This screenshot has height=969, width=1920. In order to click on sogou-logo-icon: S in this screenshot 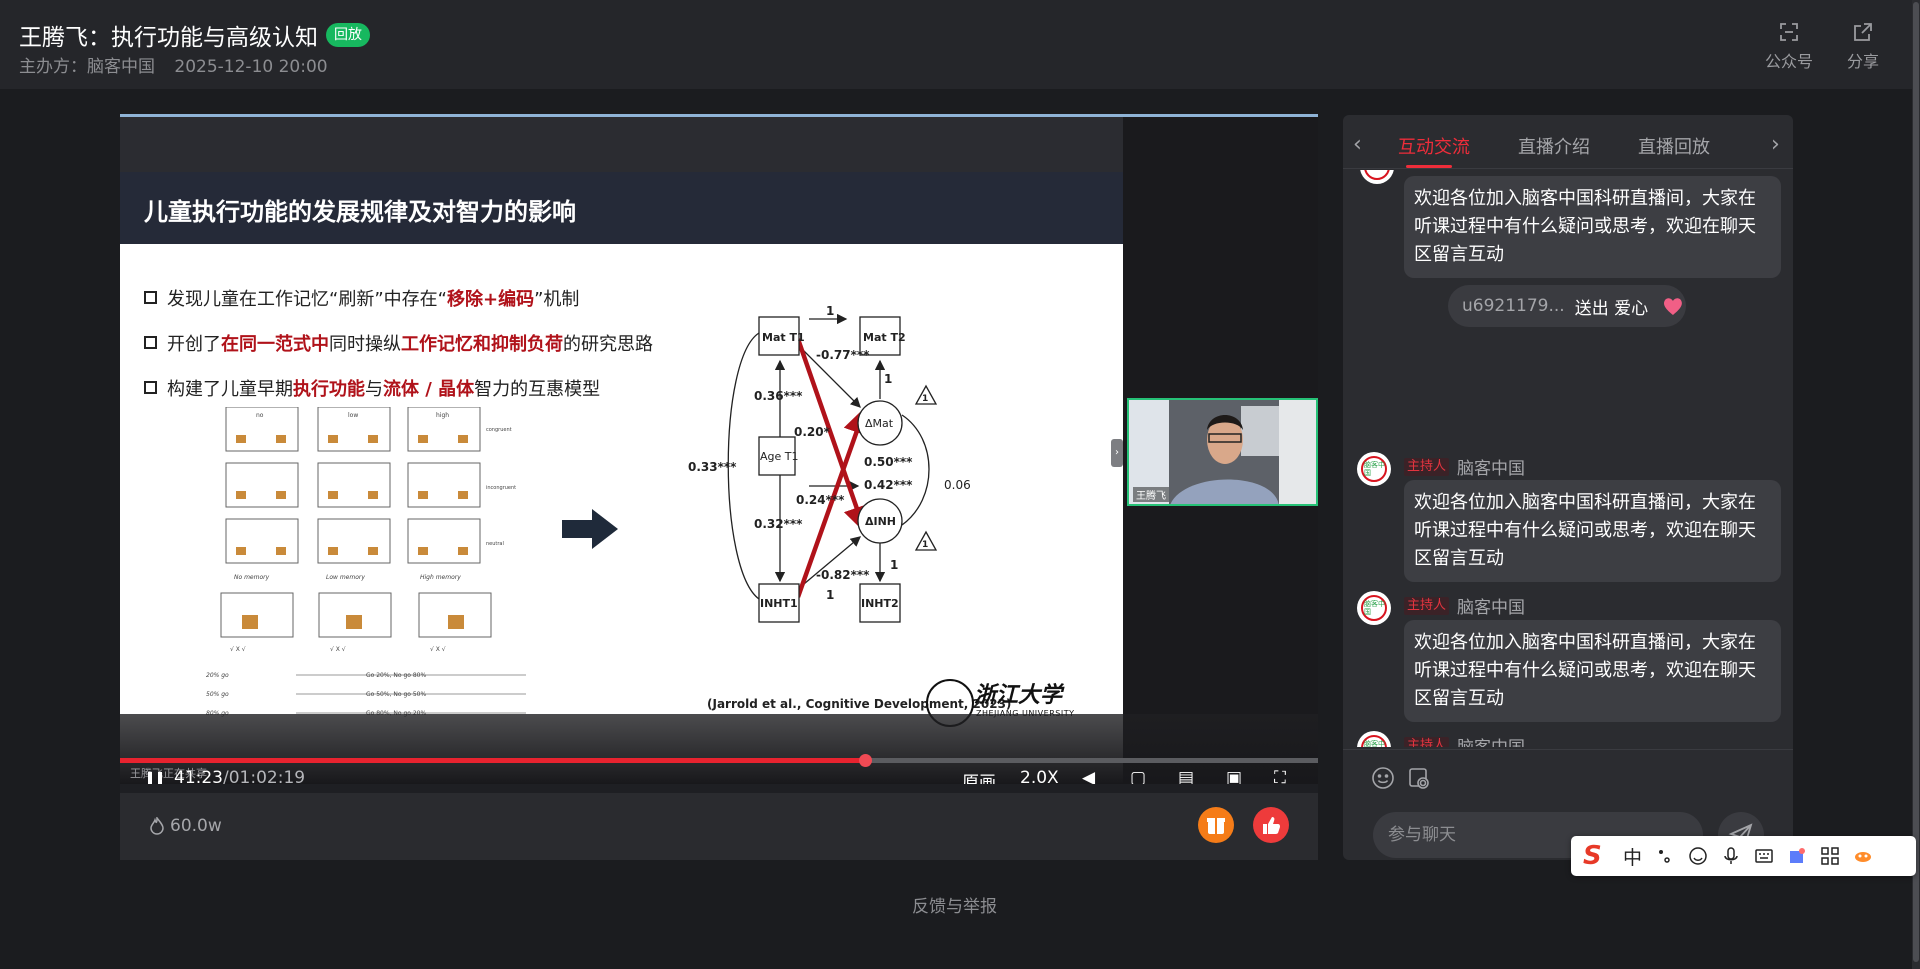, I will do `click(1597, 856)`.